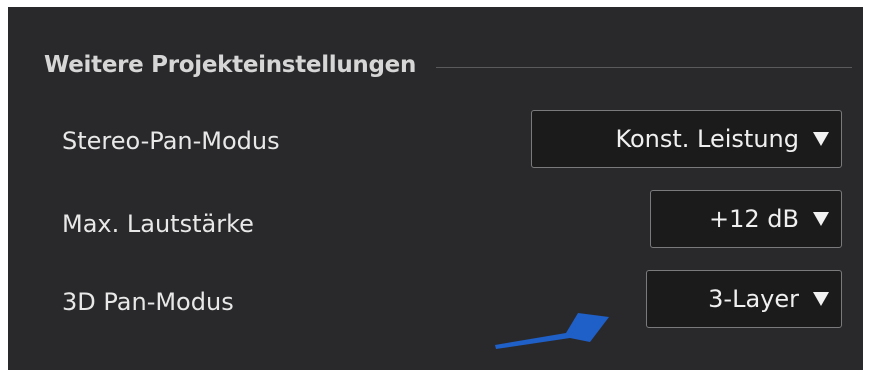 The height and width of the screenshot is (376, 870). Describe the element at coordinates (171, 141) in the screenshot. I see `stereo-pan-mode-label: Stereo-Pan-Modus` at that location.